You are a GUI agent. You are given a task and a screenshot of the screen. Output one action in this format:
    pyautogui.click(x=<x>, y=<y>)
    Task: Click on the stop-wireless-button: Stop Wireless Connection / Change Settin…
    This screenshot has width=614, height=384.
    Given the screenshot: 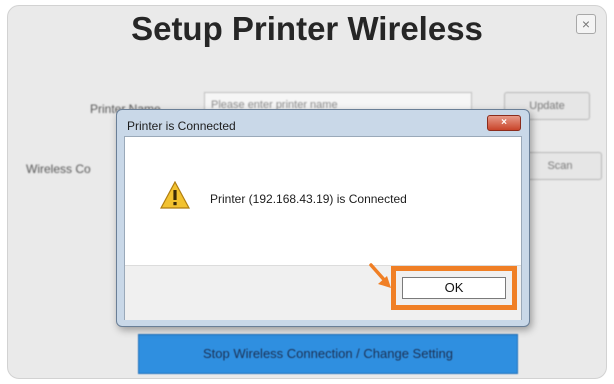 What is the action you would take?
    pyautogui.click(x=328, y=354)
    